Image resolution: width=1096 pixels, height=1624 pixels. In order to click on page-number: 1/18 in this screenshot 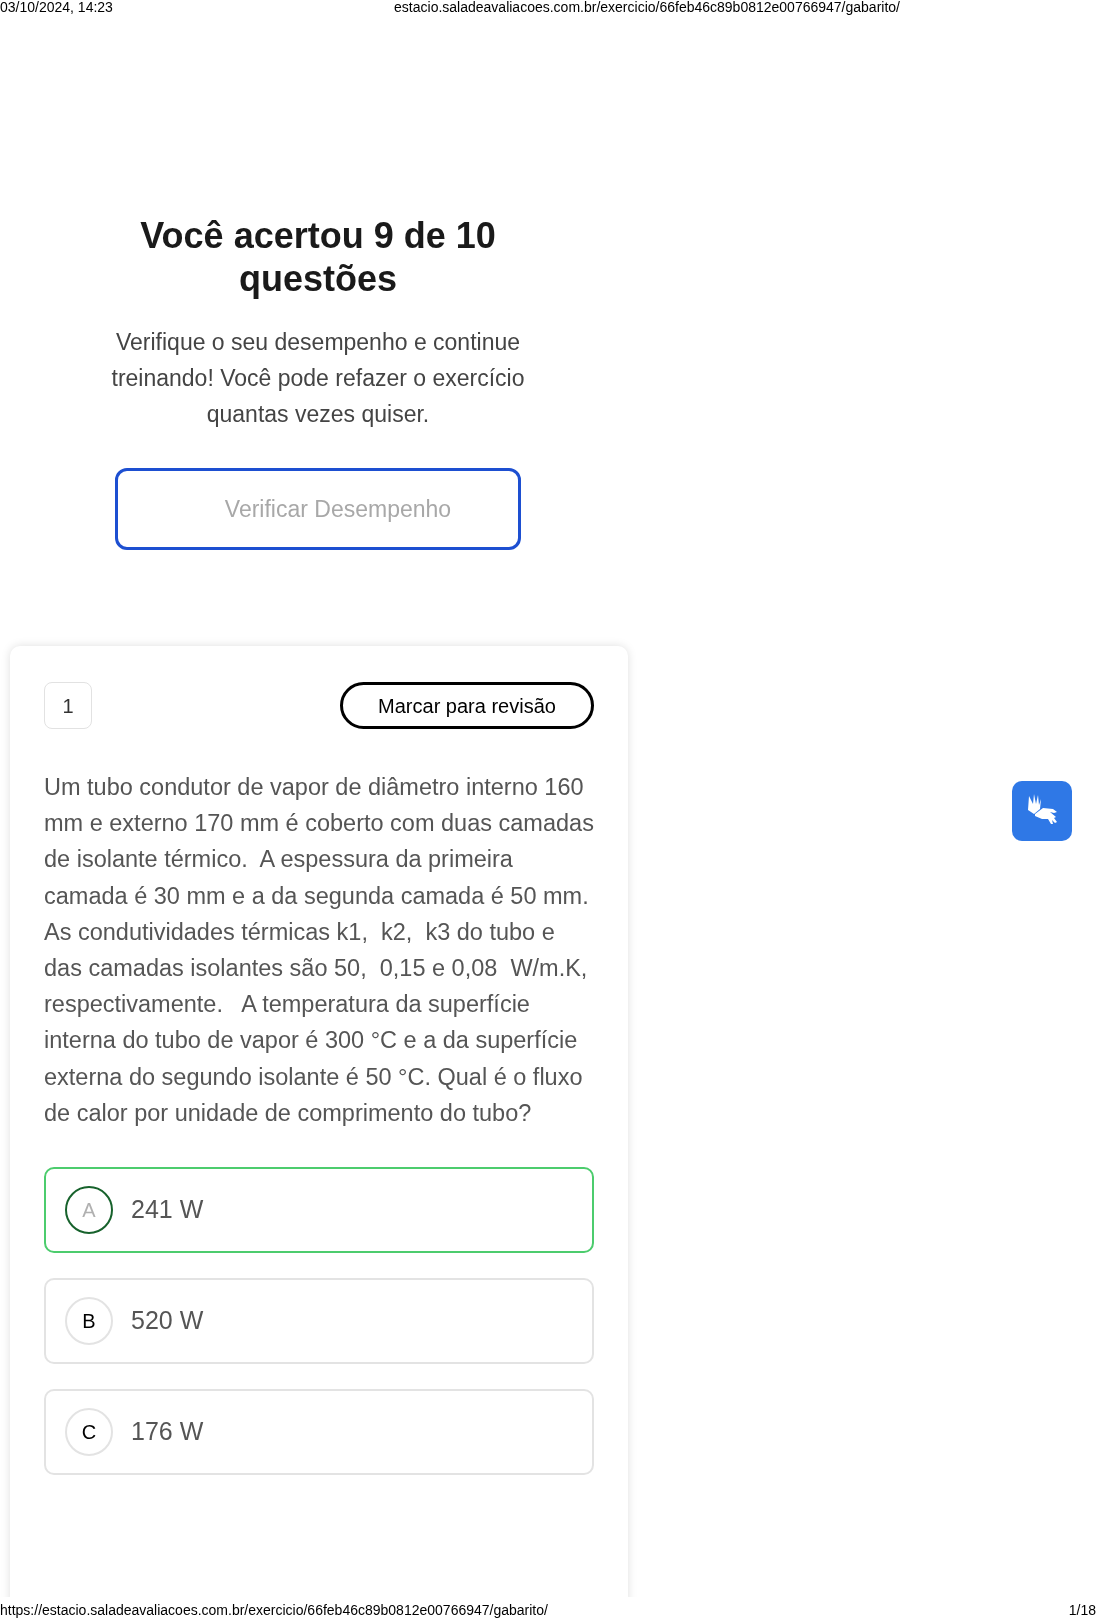, I will do `click(1082, 1610)`.